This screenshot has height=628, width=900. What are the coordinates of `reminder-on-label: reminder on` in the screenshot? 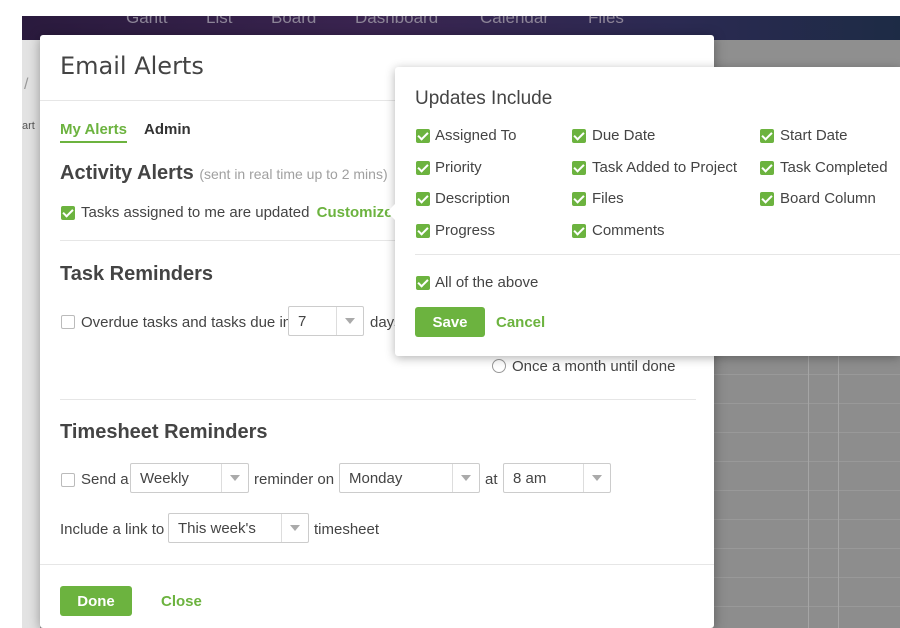 It's located at (294, 479).